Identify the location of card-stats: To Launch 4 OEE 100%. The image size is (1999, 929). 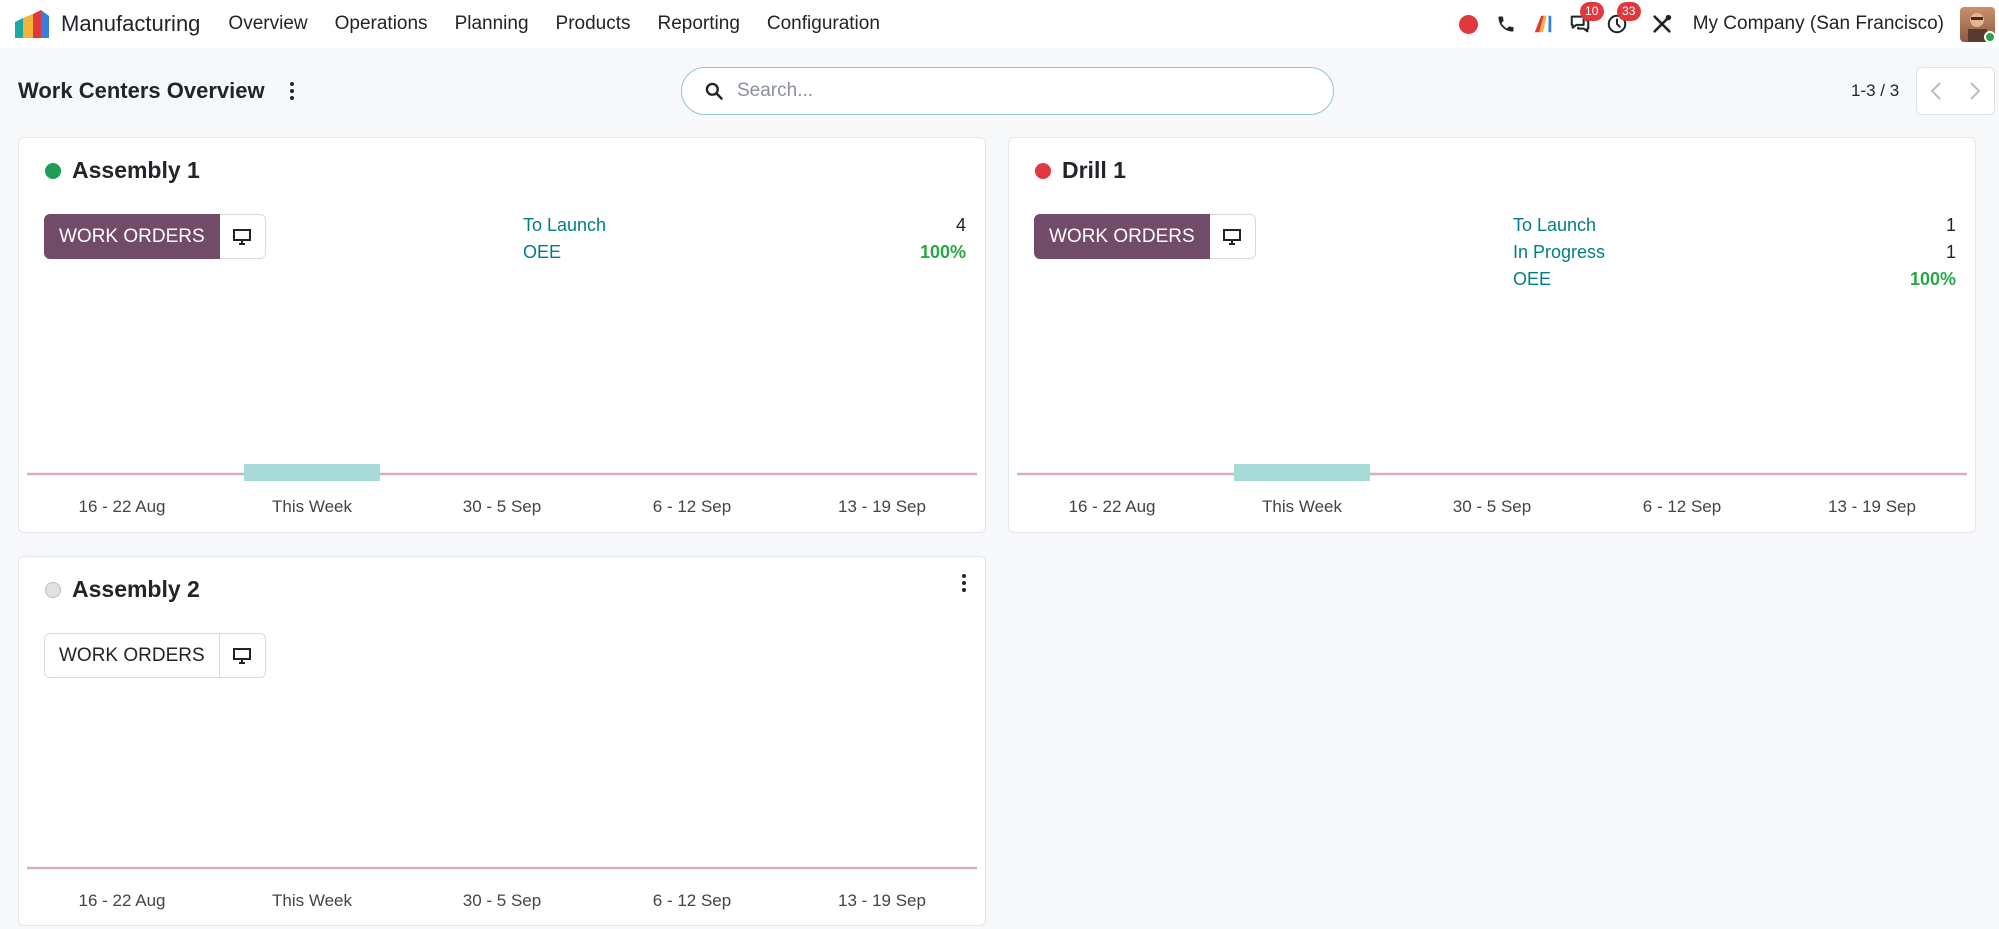
(744, 239).